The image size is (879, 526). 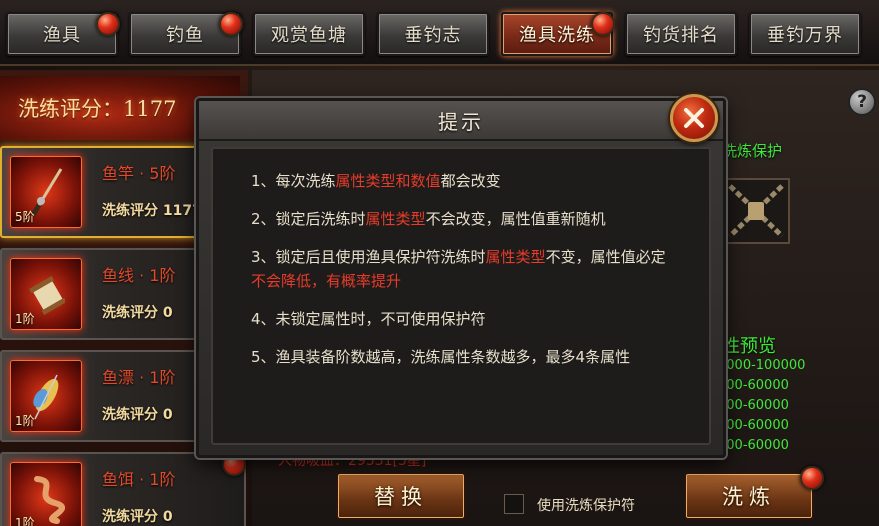 I want to click on dialog-header: 提示, so click(x=461, y=121).